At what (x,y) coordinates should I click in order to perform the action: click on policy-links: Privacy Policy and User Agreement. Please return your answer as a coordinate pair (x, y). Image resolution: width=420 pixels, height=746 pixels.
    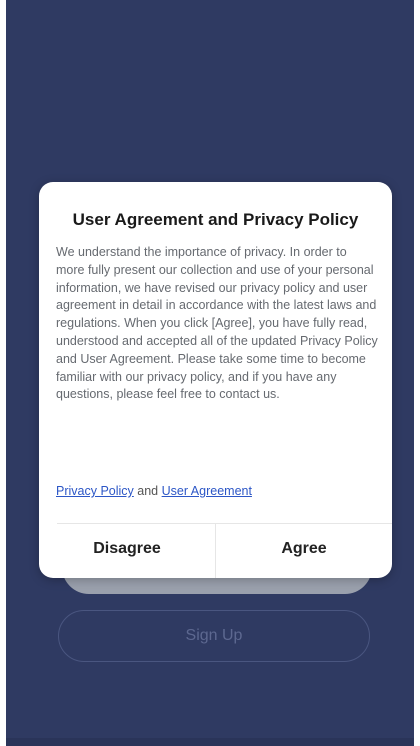
    Looking at the image, I should click on (154, 491).